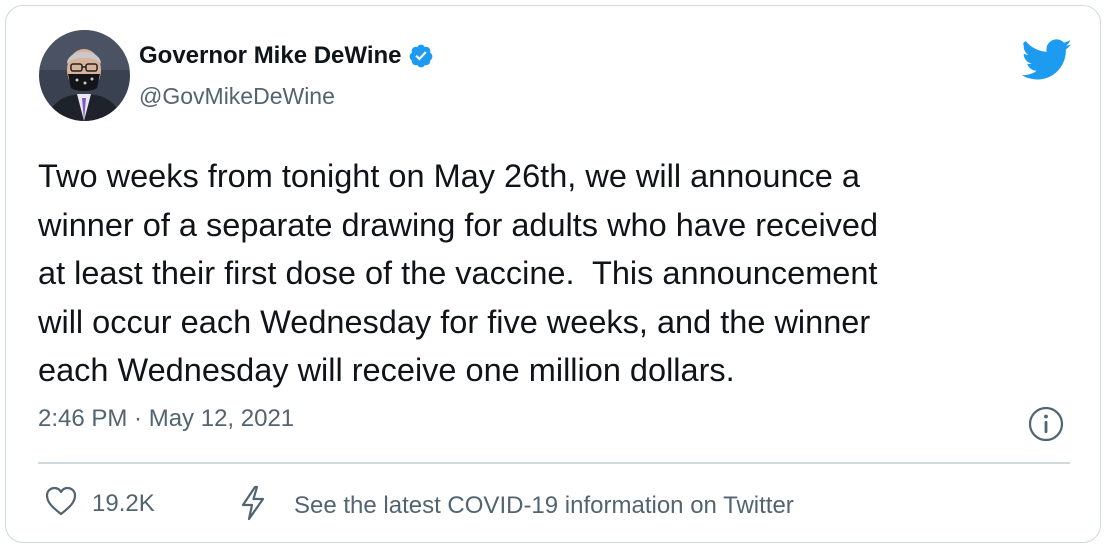 This screenshot has width=1108, height=550. I want to click on author-avatar, so click(84, 75).